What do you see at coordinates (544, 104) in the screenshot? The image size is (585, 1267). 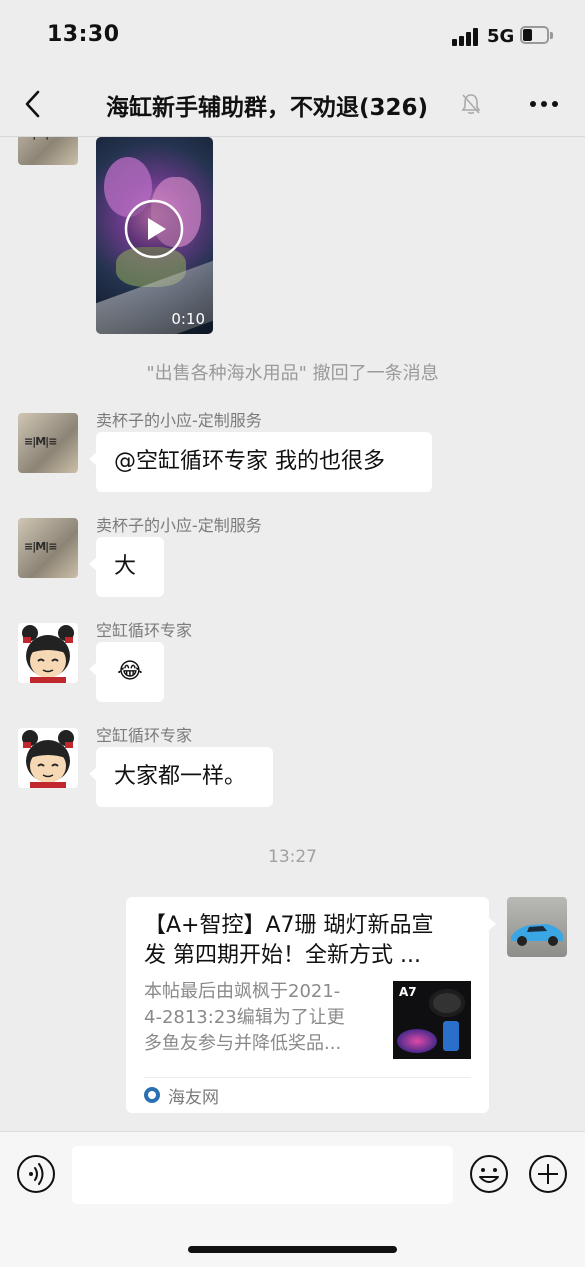 I see `more-options-icon` at bounding box center [544, 104].